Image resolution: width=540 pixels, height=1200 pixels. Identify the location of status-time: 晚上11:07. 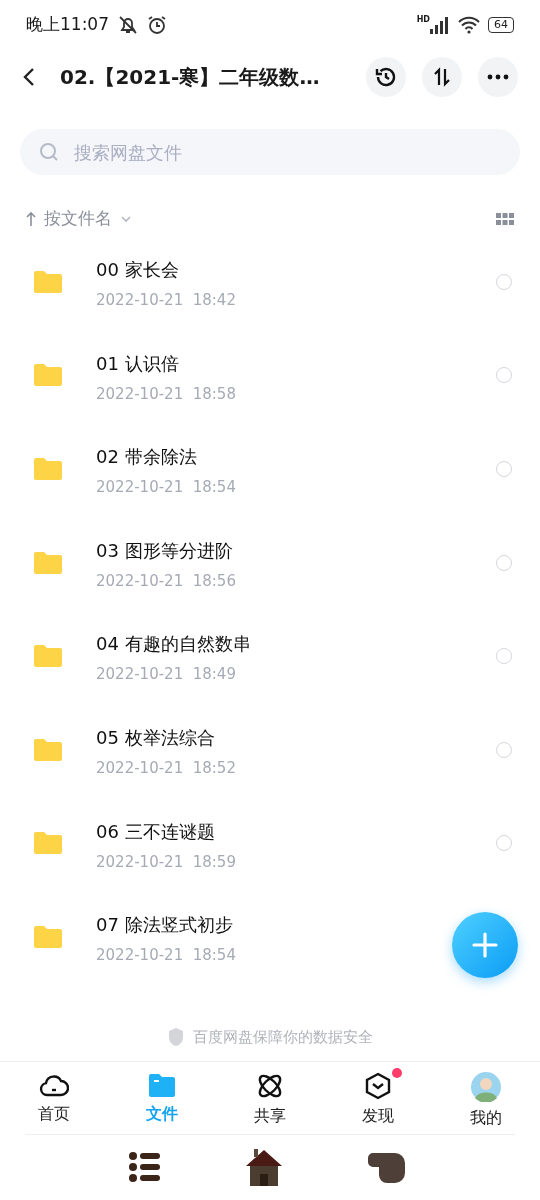
(67, 25).